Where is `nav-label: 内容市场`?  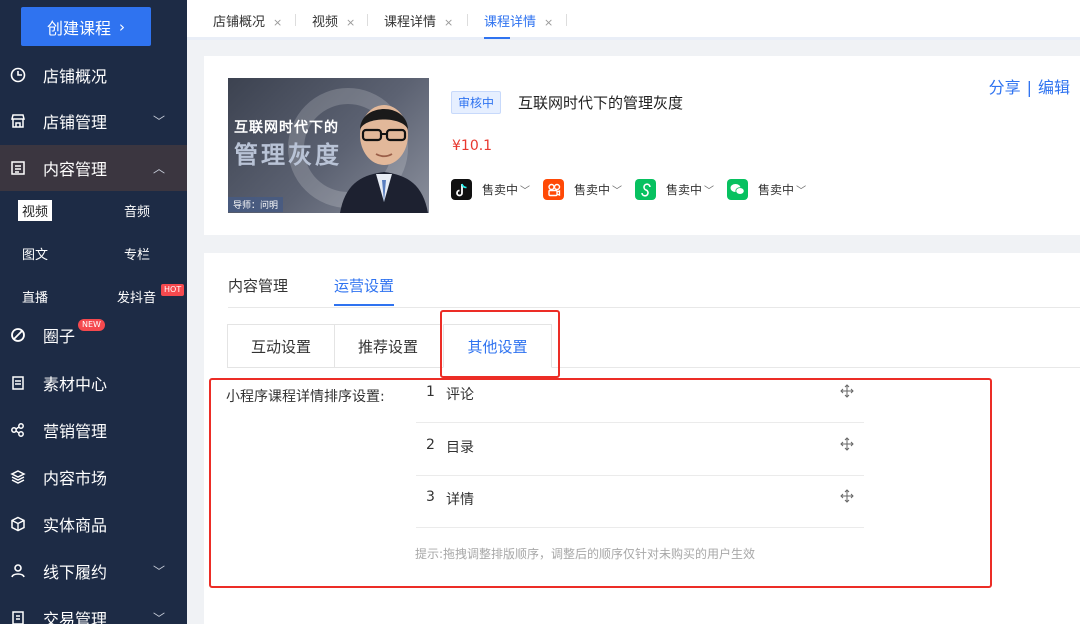
nav-label: 内容市场 is located at coordinates (75, 478).